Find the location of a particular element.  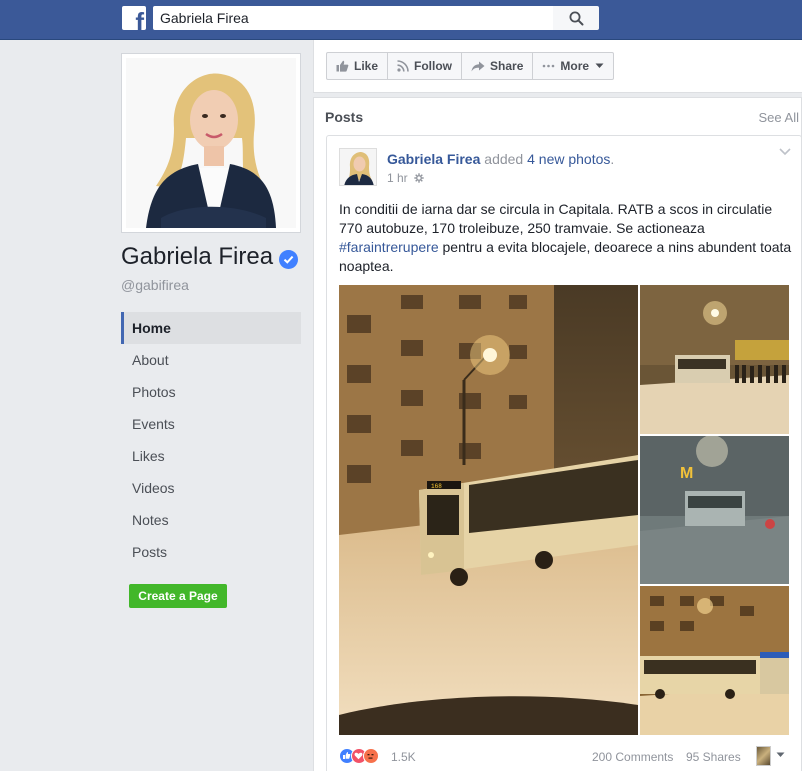

nav-item-photos: Photos is located at coordinates (211, 392).